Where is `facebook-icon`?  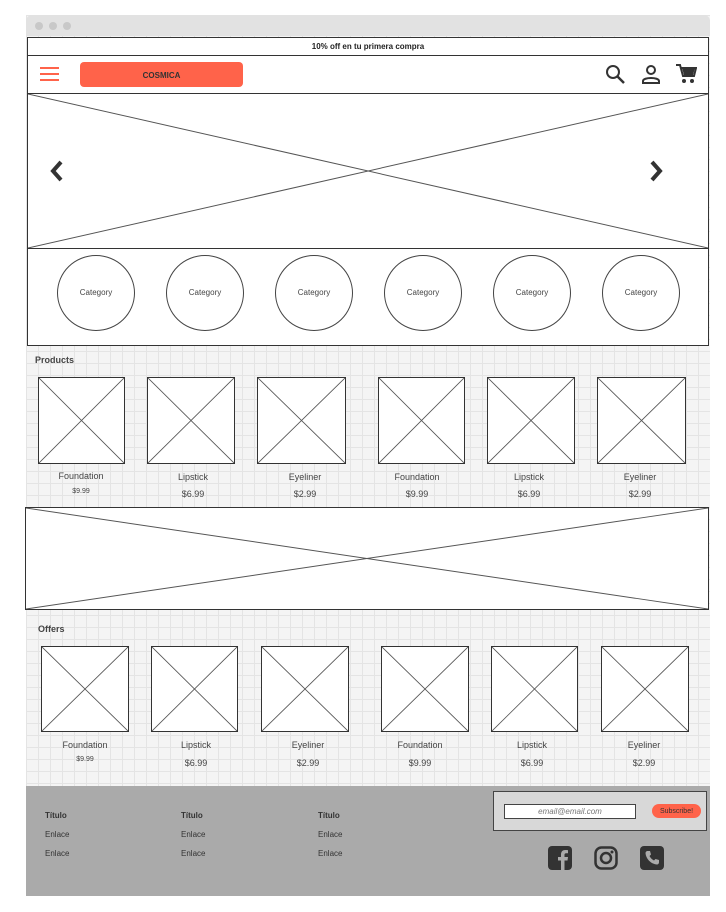 facebook-icon is located at coordinates (560, 858).